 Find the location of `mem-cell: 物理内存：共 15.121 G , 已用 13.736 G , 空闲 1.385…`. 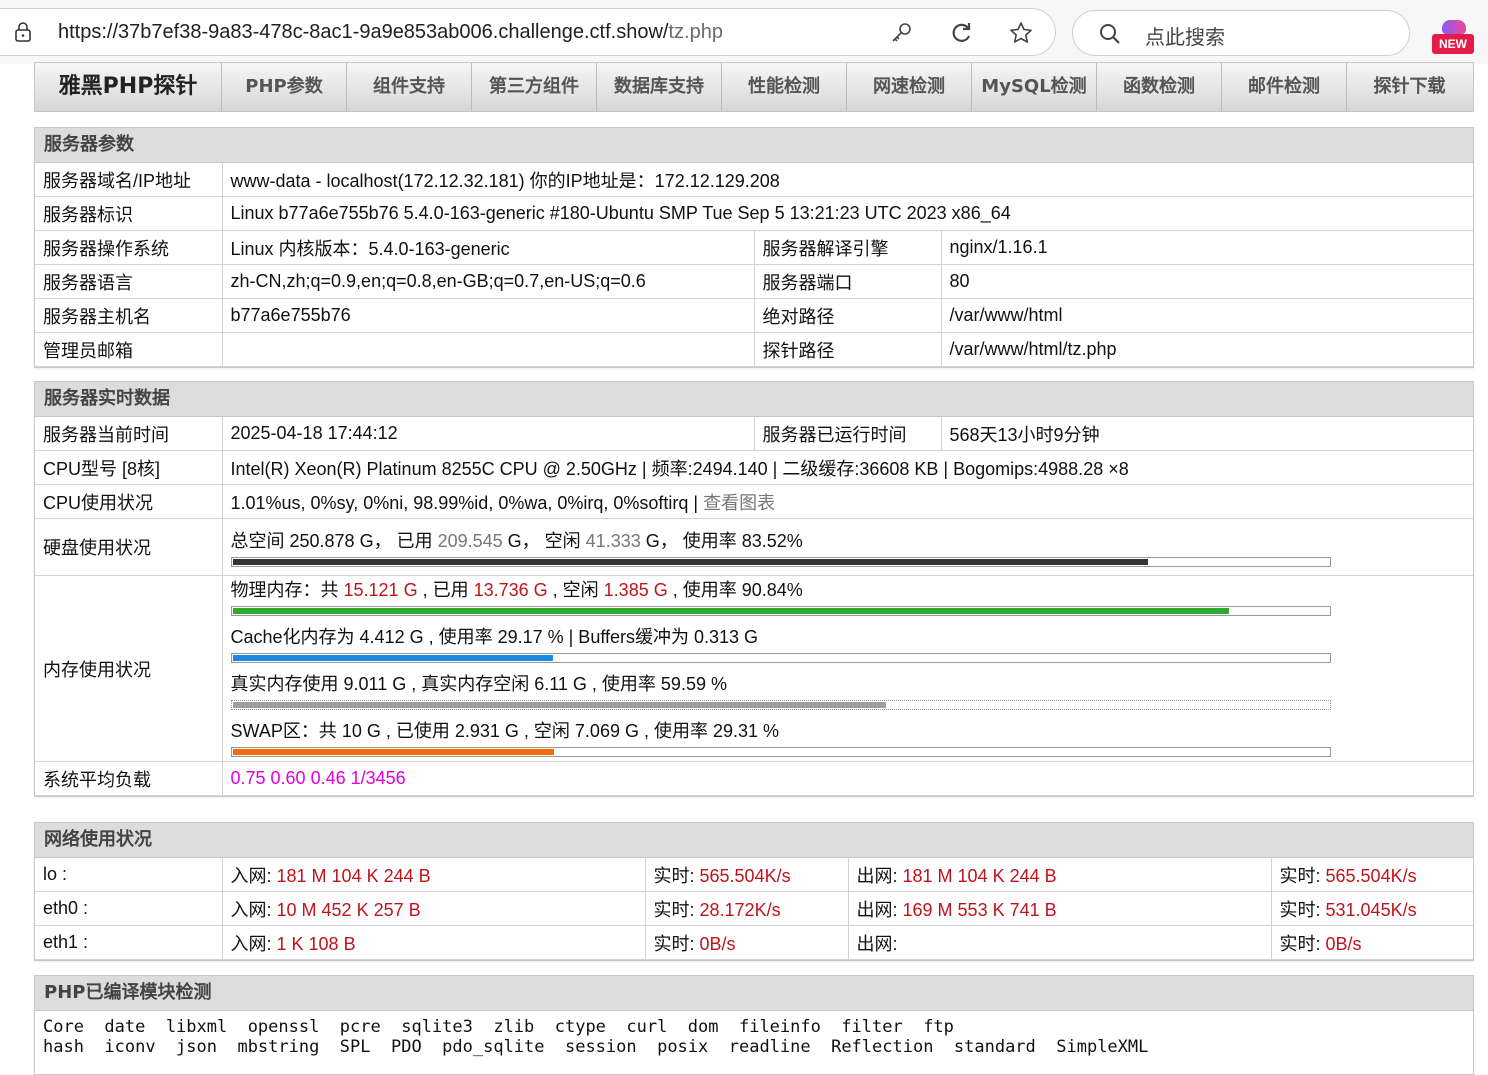

mem-cell: 物理内存：共 15.121 G , 已用 13.736 G , 空闲 1.385… is located at coordinates (847, 668).